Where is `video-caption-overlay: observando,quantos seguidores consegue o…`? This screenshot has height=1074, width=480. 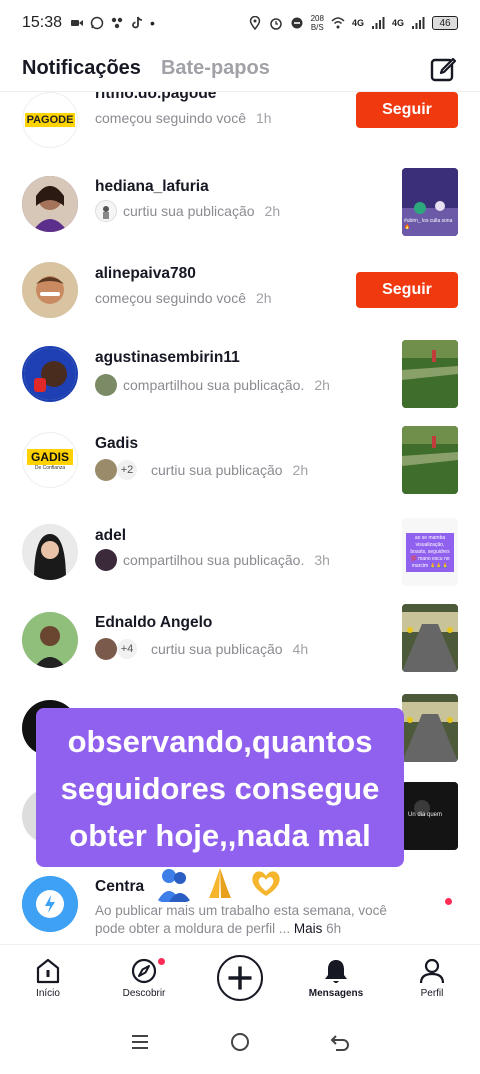 video-caption-overlay: observando,quantos seguidores consegue o… is located at coordinates (220, 787).